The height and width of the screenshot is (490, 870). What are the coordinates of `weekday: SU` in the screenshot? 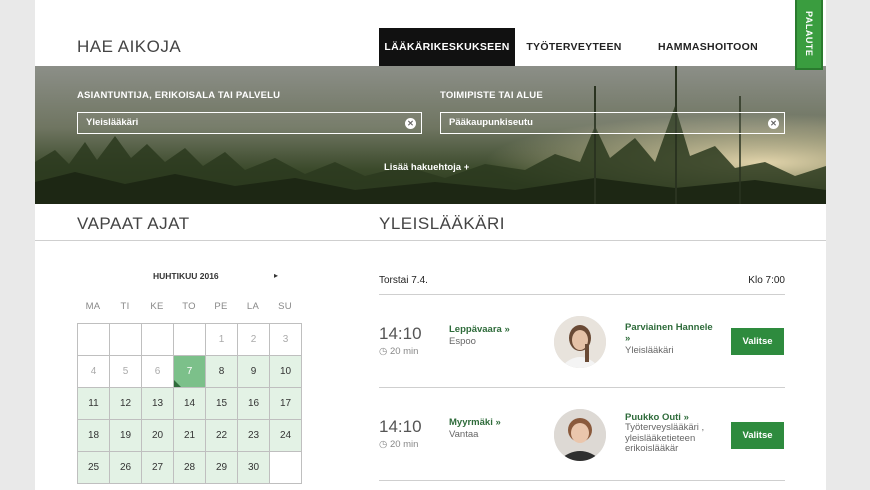 It's located at (285, 306).